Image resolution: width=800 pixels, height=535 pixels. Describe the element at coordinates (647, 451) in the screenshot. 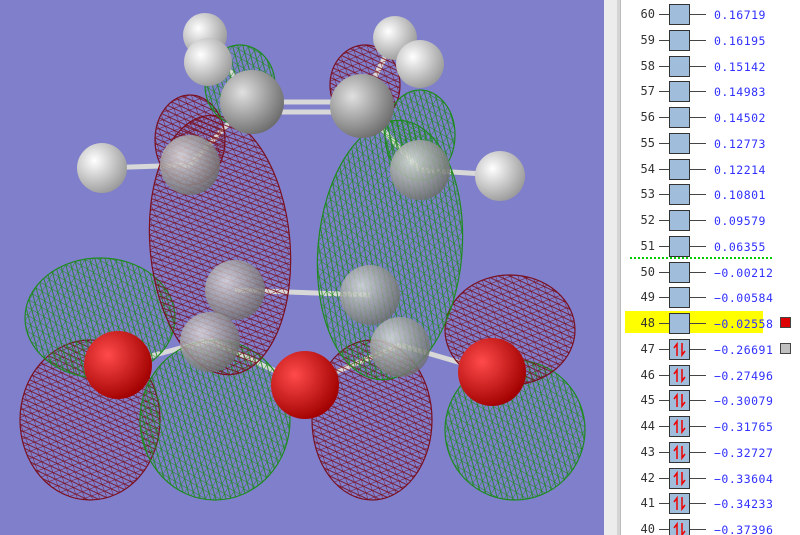

I see `orbital-number: 43` at that location.